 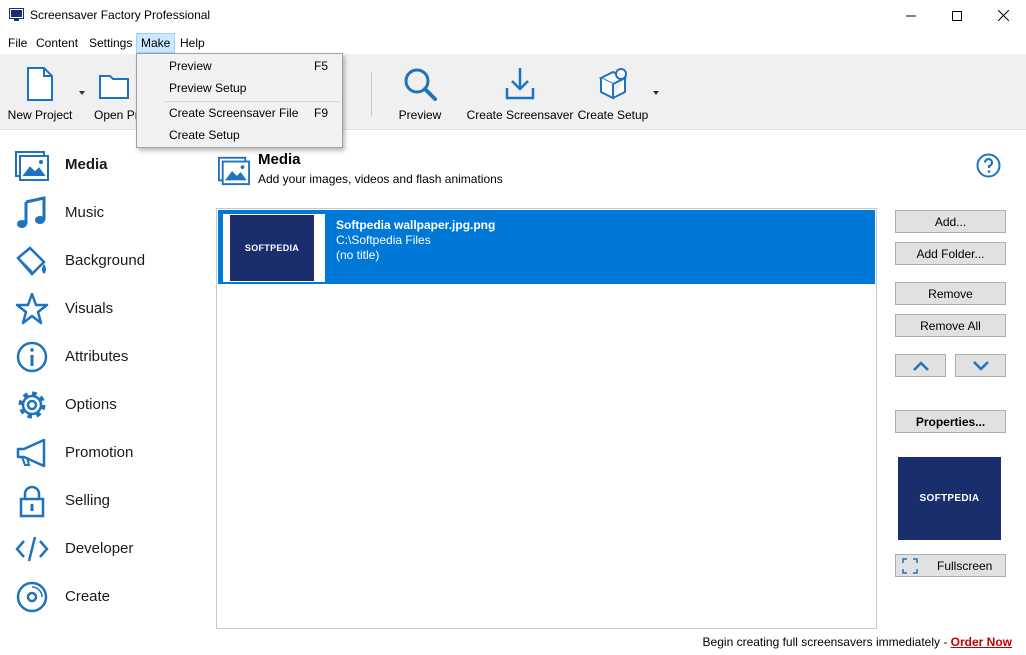 I want to click on menu-item-label: Preview Setup, so click(x=208, y=88).